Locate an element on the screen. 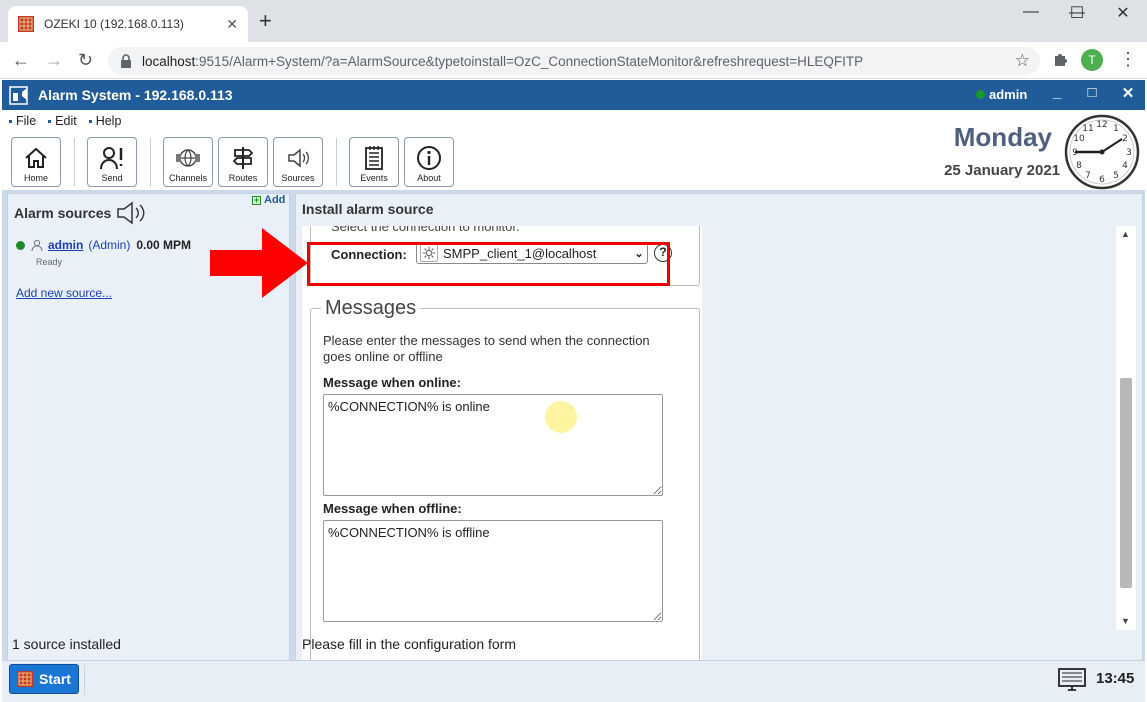  app-titlebar: Alarm System - 192.168.0.113 admin _ □ ✕ is located at coordinates (573, 95).